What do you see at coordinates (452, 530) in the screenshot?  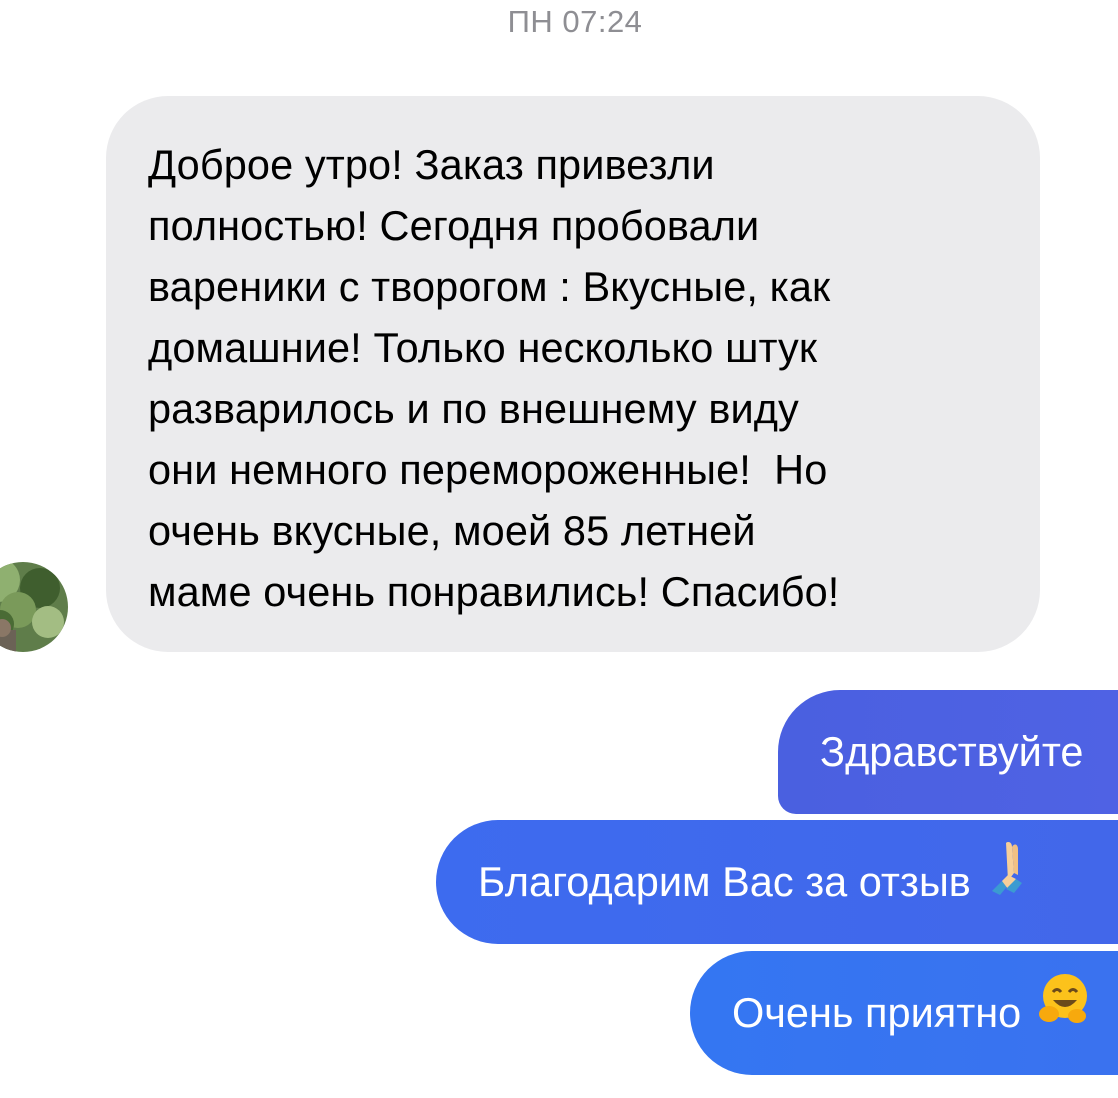 I see `message-line: очень вкусные, моей 85 летней` at bounding box center [452, 530].